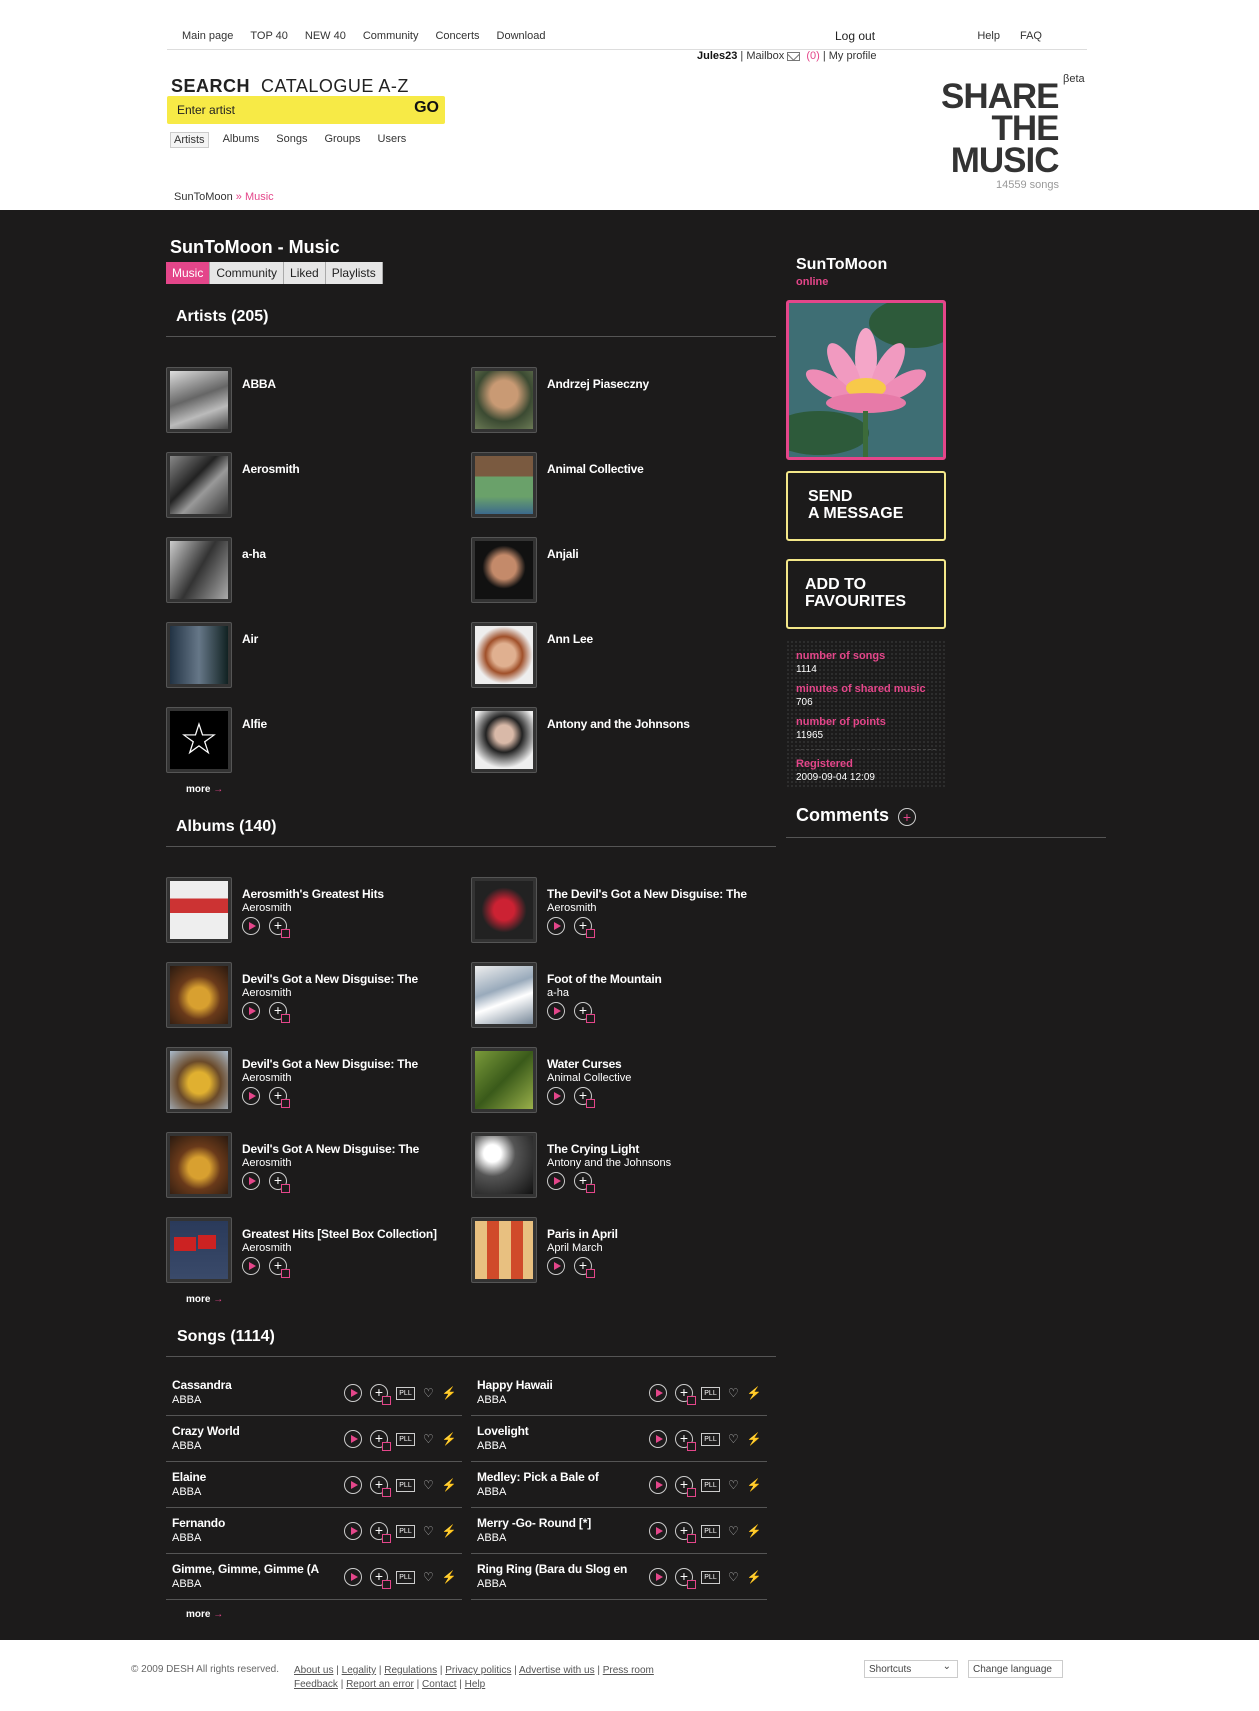 The height and width of the screenshot is (1711, 1259). Describe the element at coordinates (316, 655) in the screenshot. I see `artist-card: Air` at that location.